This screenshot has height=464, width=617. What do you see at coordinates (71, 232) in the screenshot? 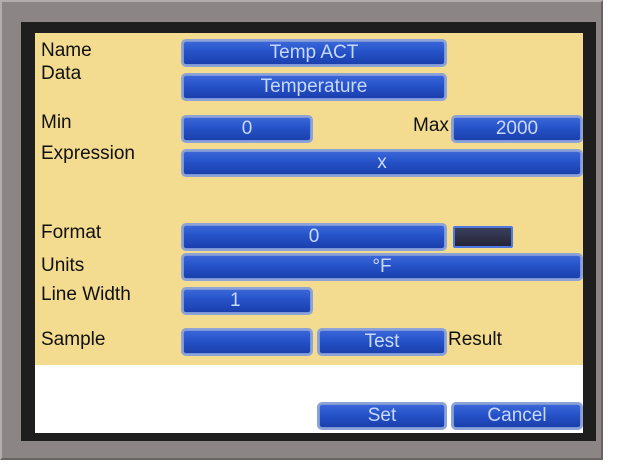
I see `format-label: Format` at bounding box center [71, 232].